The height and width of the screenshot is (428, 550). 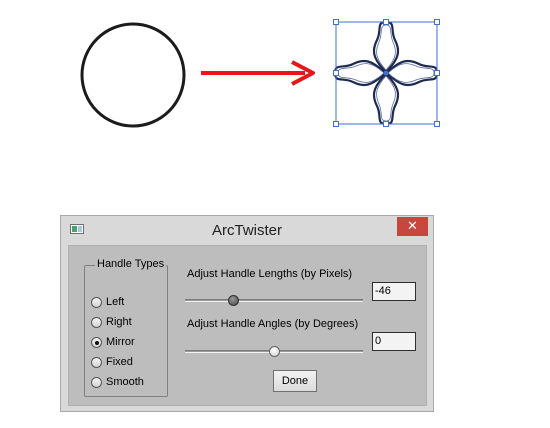 I want to click on done-button: Done, so click(x=295, y=381).